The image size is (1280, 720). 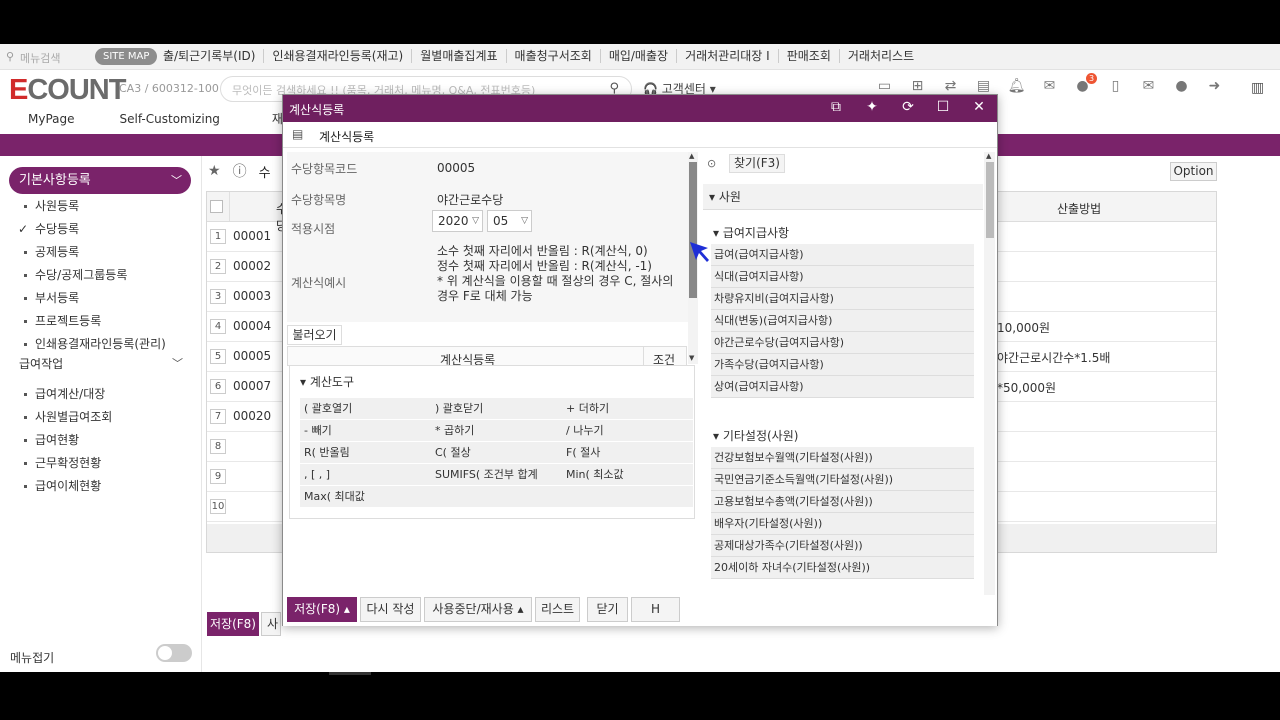 What do you see at coordinates (95, 343) in the screenshot?
I see `sidebar-item: 인쇄용결재라인등록(관리)` at bounding box center [95, 343].